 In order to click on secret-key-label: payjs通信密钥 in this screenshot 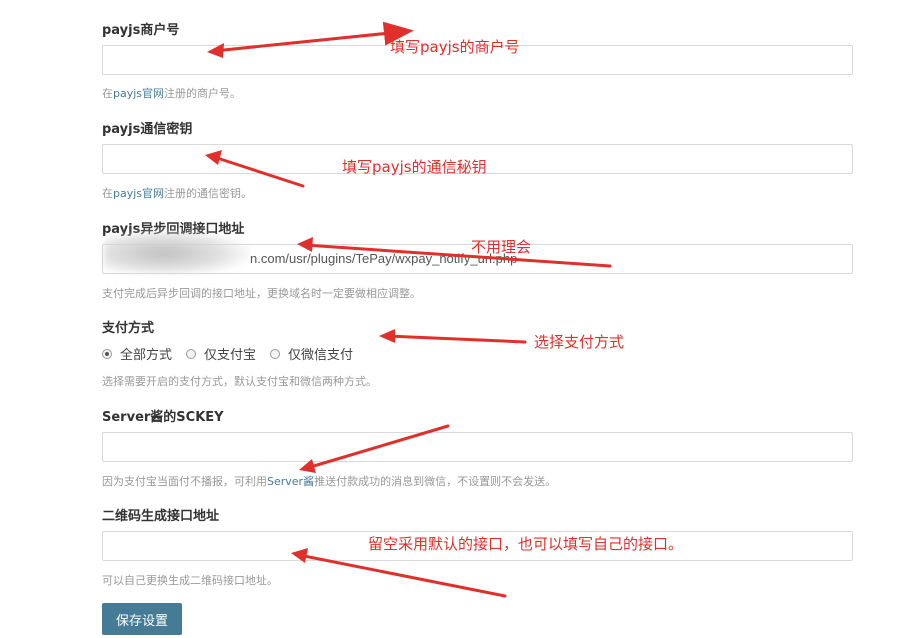, I will do `click(147, 129)`.